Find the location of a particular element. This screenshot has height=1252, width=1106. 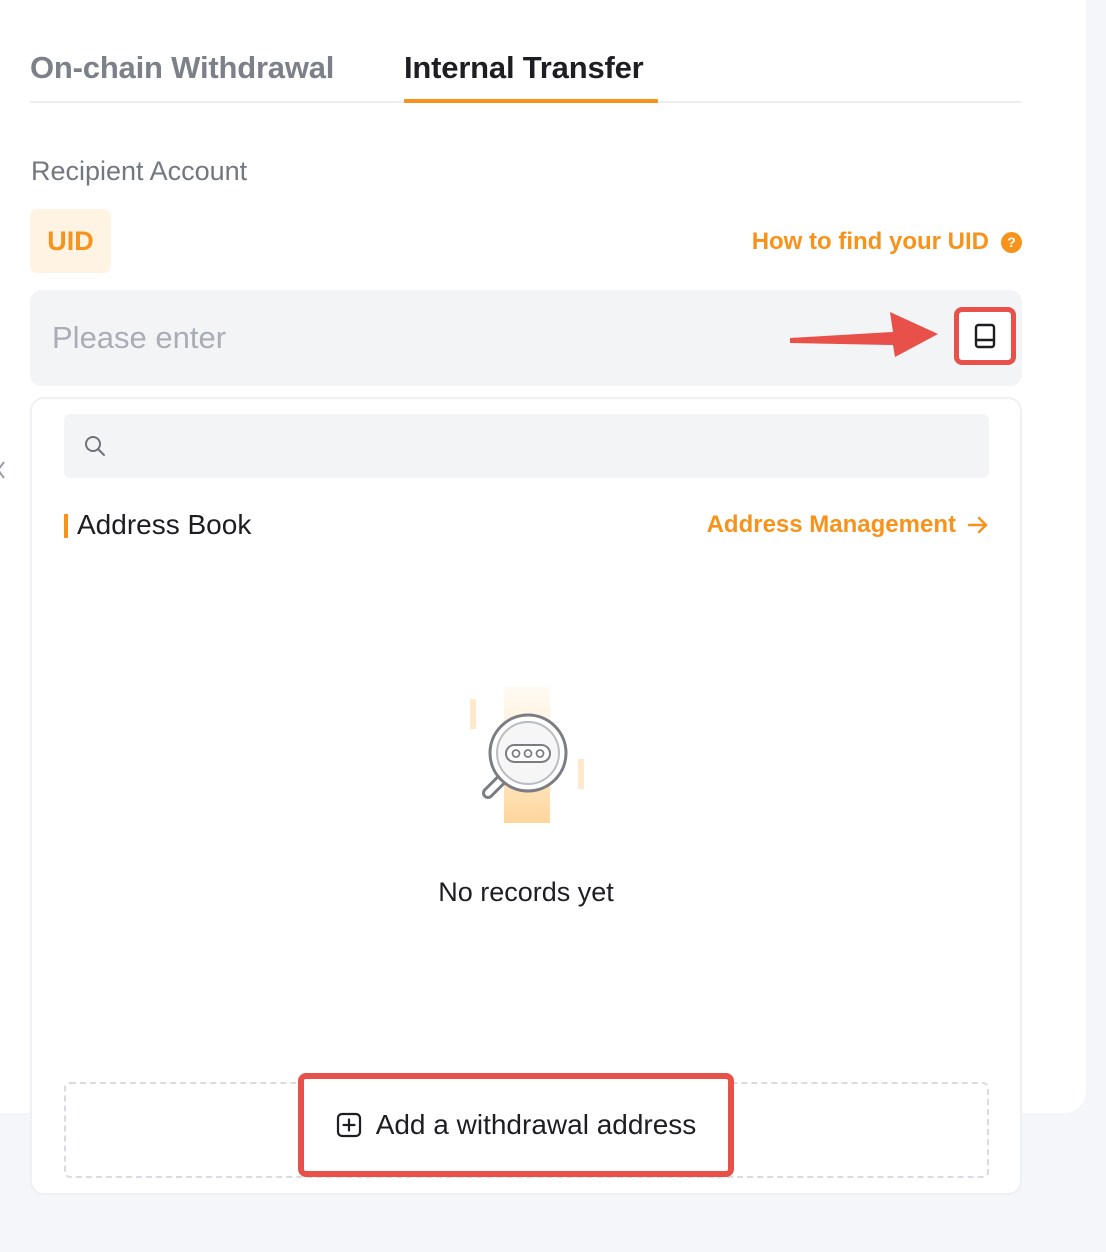

address-book-icon is located at coordinates (985, 336).